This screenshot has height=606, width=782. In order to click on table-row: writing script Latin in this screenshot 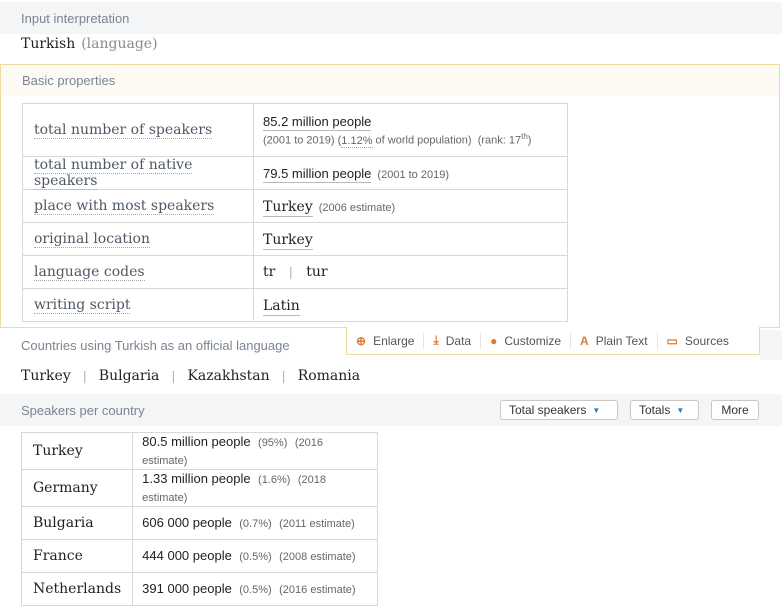, I will do `click(295, 305)`.